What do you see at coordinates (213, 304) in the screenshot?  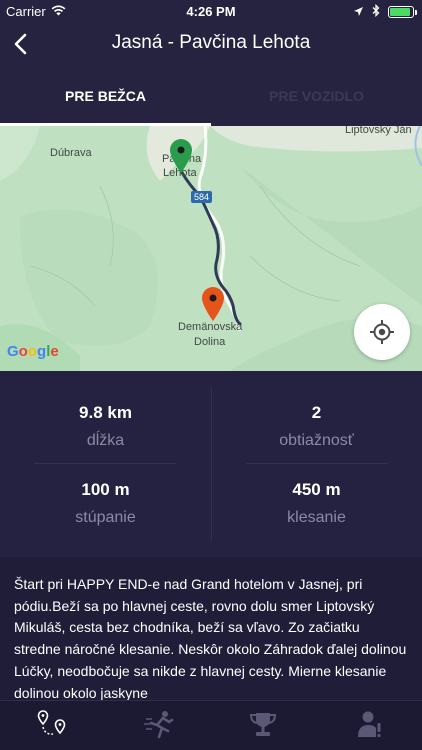 I see `finish-pin-icon` at bounding box center [213, 304].